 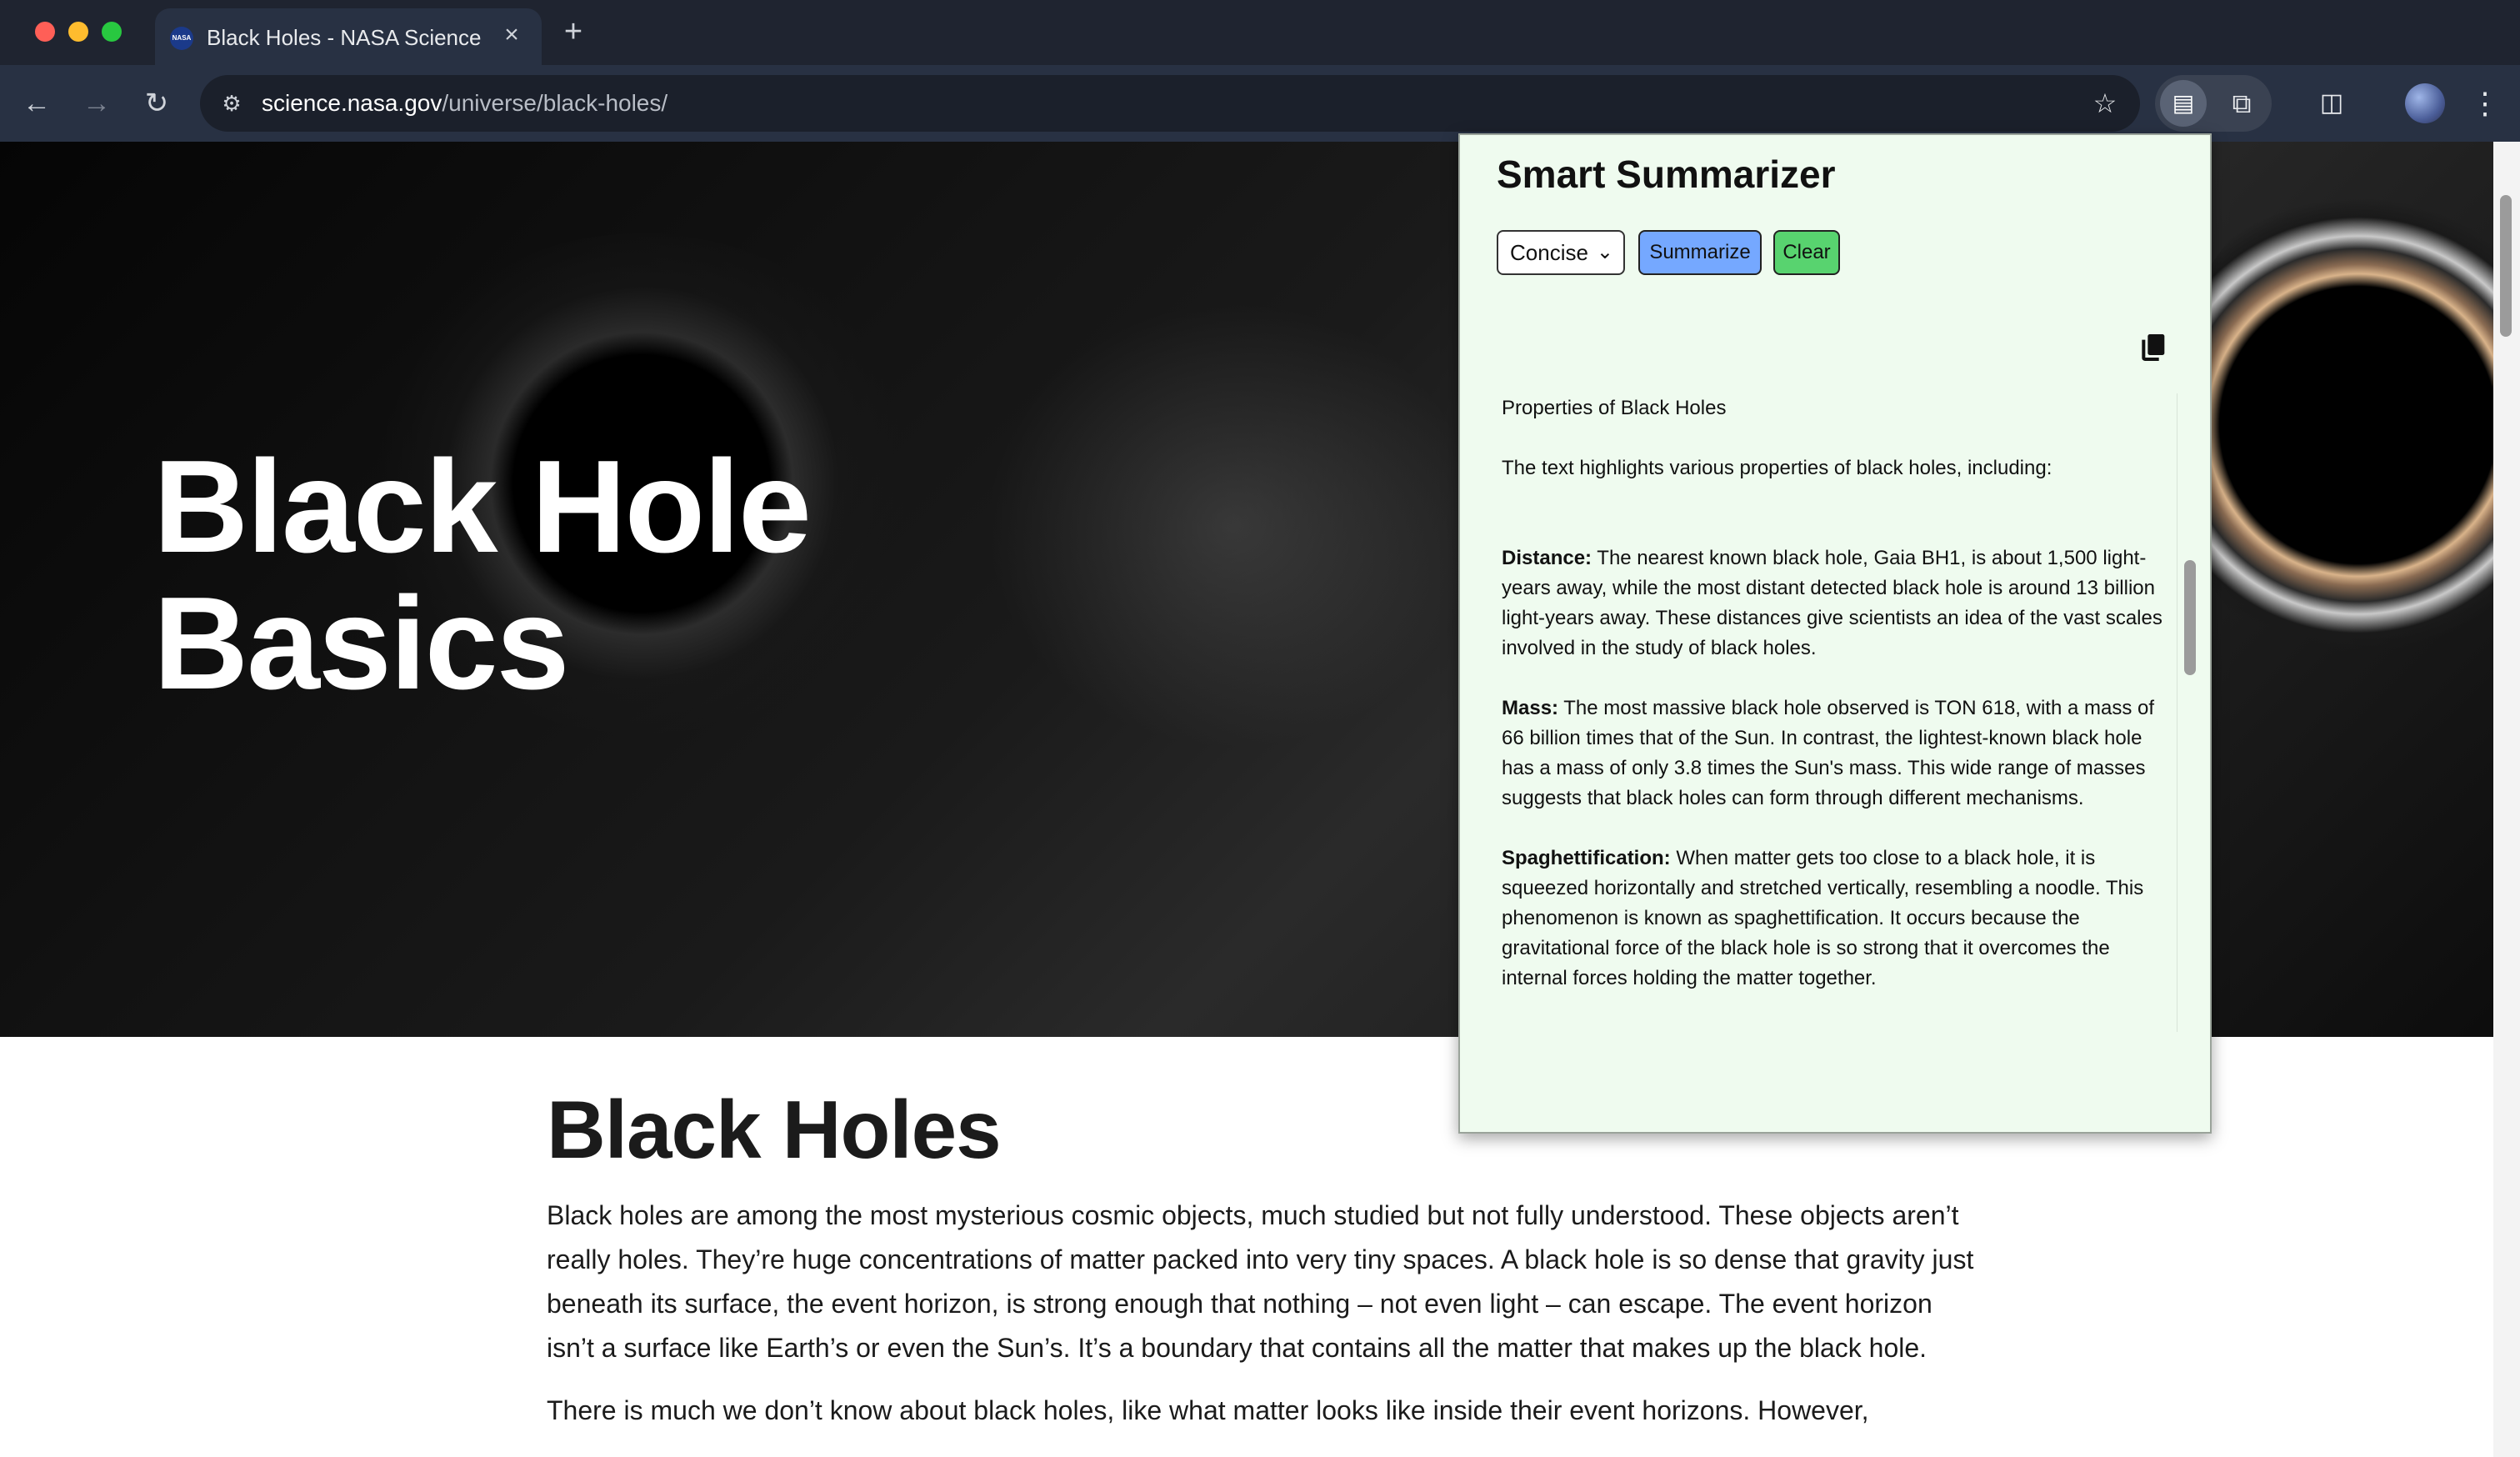 What do you see at coordinates (78, 32) in the screenshot?
I see `window-minimize-button` at bounding box center [78, 32].